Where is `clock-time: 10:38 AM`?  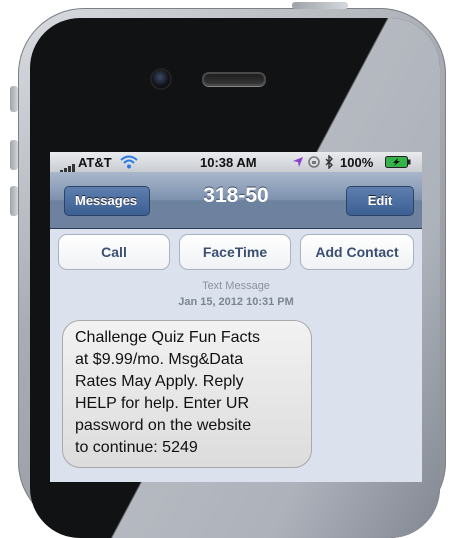
clock-time: 10:38 AM is located at coordinates (228, 162).